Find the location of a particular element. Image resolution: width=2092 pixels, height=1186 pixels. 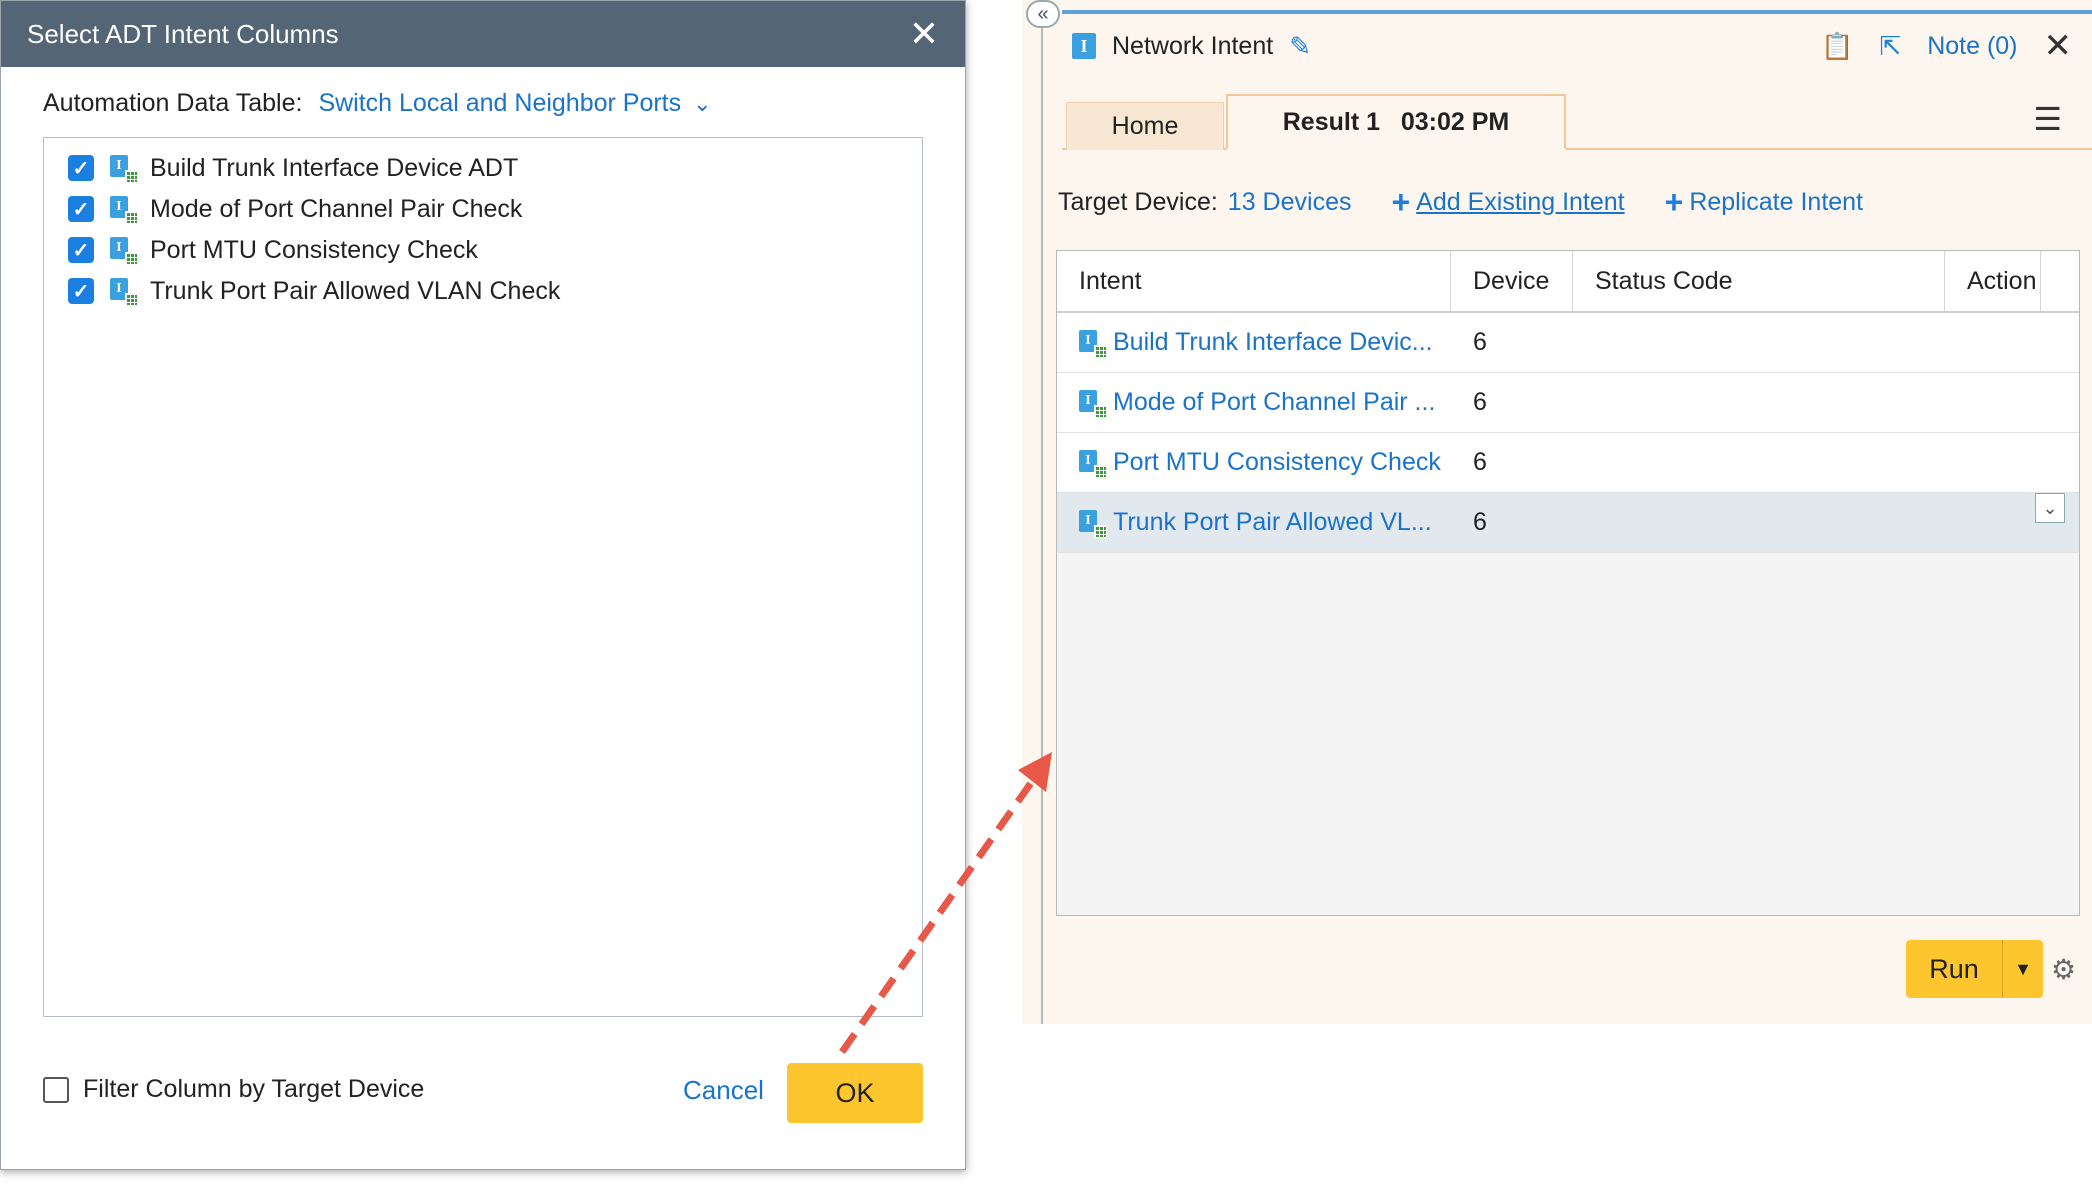

list-item: ✓ I Build Trunk Interface Device ADT is located at coordinates (293, 168).